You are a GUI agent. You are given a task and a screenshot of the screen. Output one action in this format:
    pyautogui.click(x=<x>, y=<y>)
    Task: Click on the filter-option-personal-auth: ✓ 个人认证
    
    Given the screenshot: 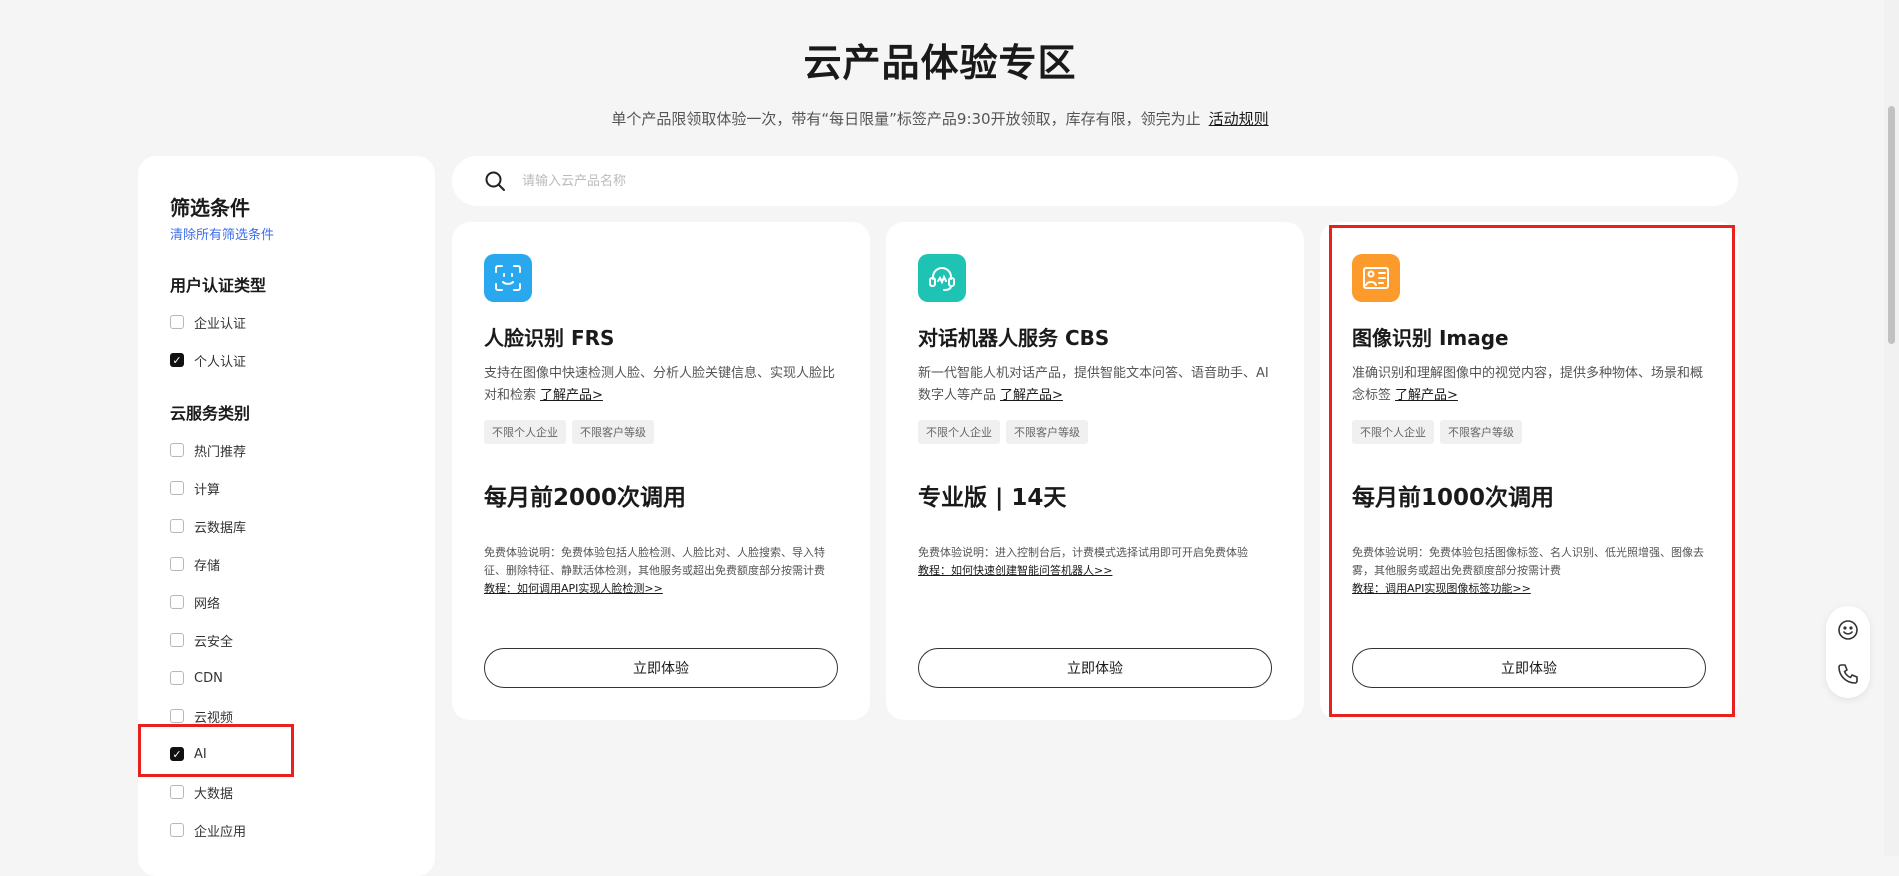 What is the action you would take?
    pyautogui.click(x=208, y=360)
    